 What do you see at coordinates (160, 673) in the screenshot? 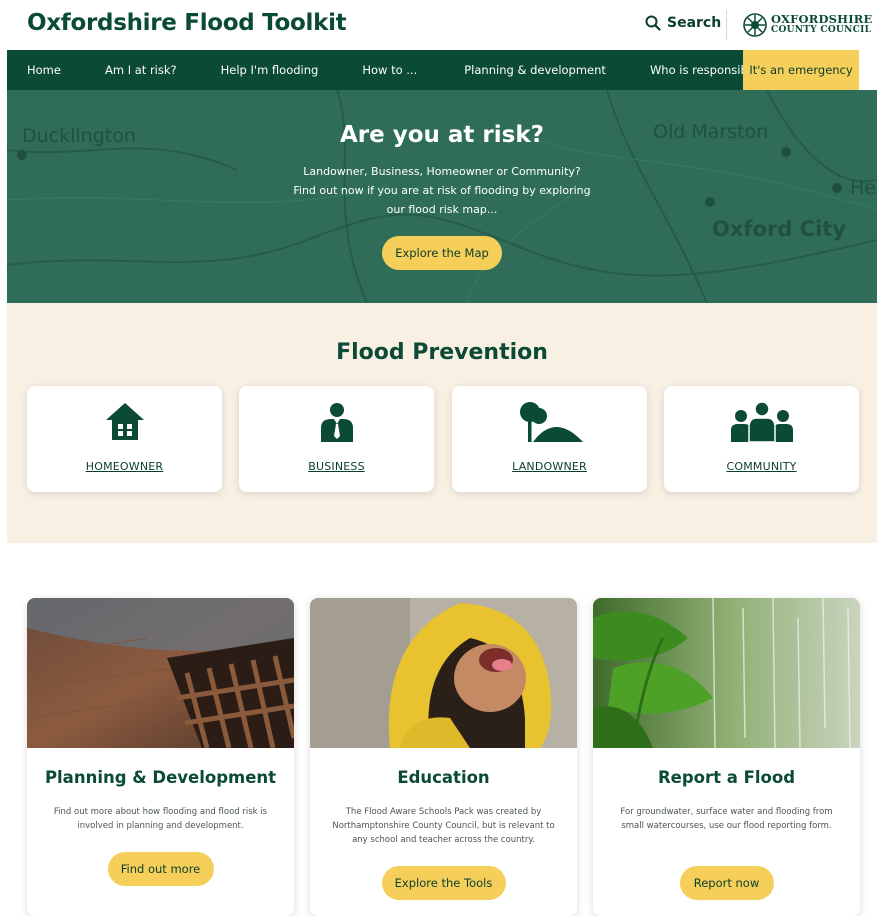
I see `storm-drain-image` at bounding box center [160, 673].